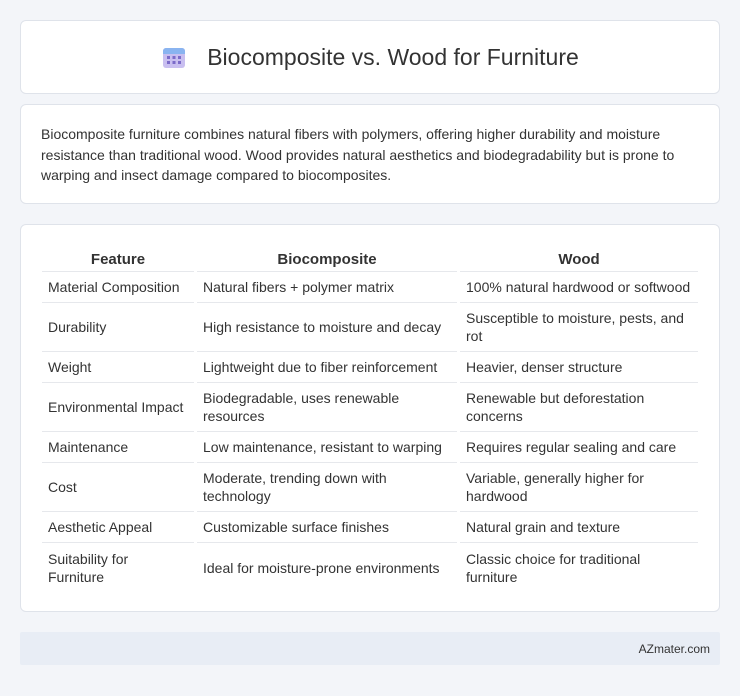 The height and width of the screenshot is (696, 740). Describe the element at coordinates (393, 56) in the screenshot. I see `page-title: Biocomposite vs. Wood for Furniture` at that location.